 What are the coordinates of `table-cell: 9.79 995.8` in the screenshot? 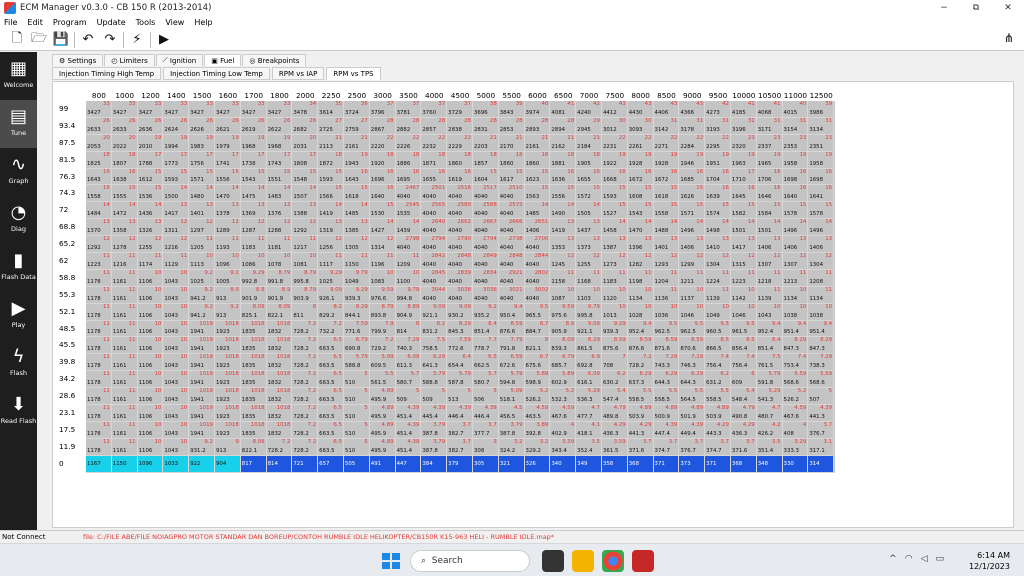 It's located at (589, 312).